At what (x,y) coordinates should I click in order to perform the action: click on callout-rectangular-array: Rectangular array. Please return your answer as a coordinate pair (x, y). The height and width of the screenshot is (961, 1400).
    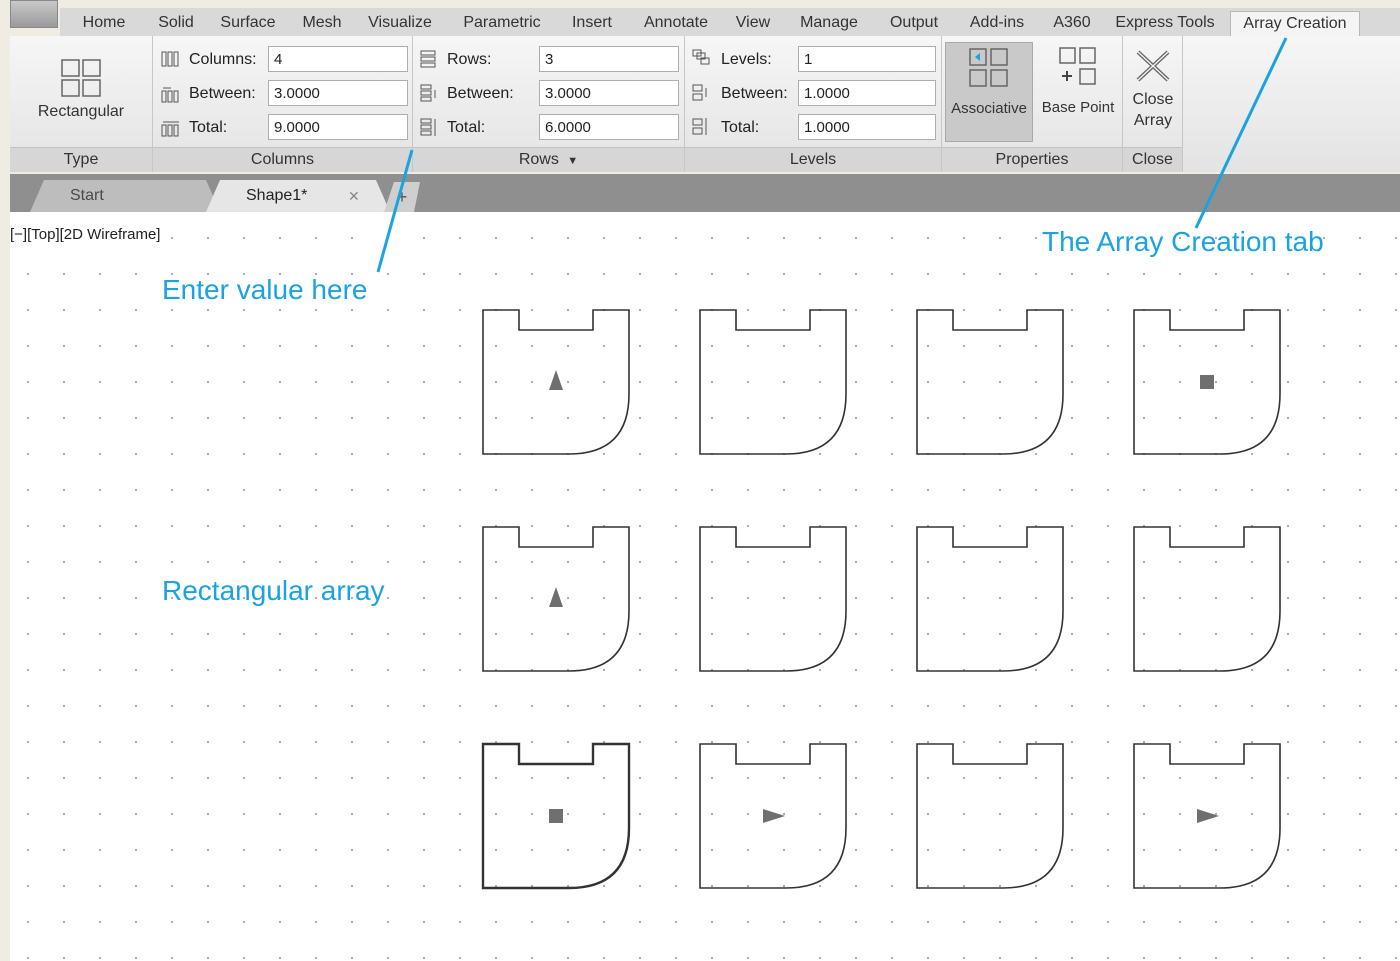
    Looking at the image, I should click on (273, 590).